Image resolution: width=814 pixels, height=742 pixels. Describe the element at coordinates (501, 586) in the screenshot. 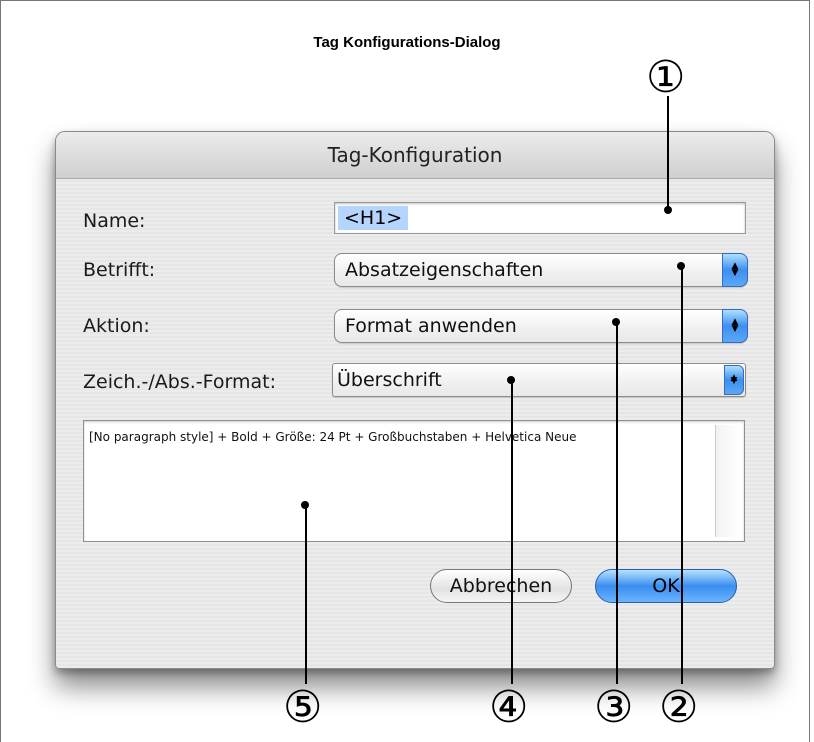

I see `cancel-button: Abbrechen` at that location.